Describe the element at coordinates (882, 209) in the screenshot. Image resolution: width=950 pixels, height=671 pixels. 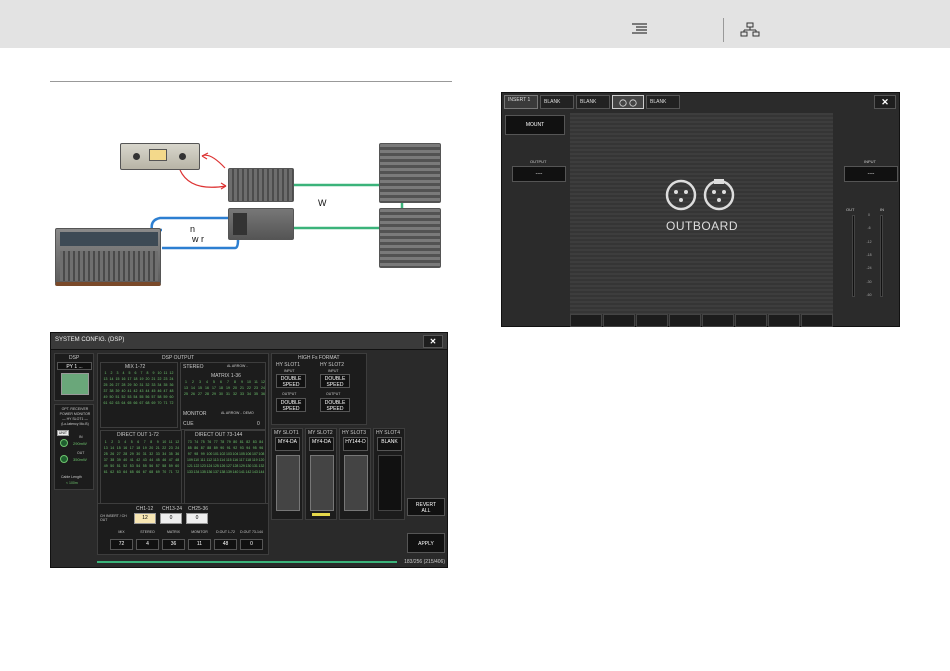
I see `meter-in-label: IN` at that location.